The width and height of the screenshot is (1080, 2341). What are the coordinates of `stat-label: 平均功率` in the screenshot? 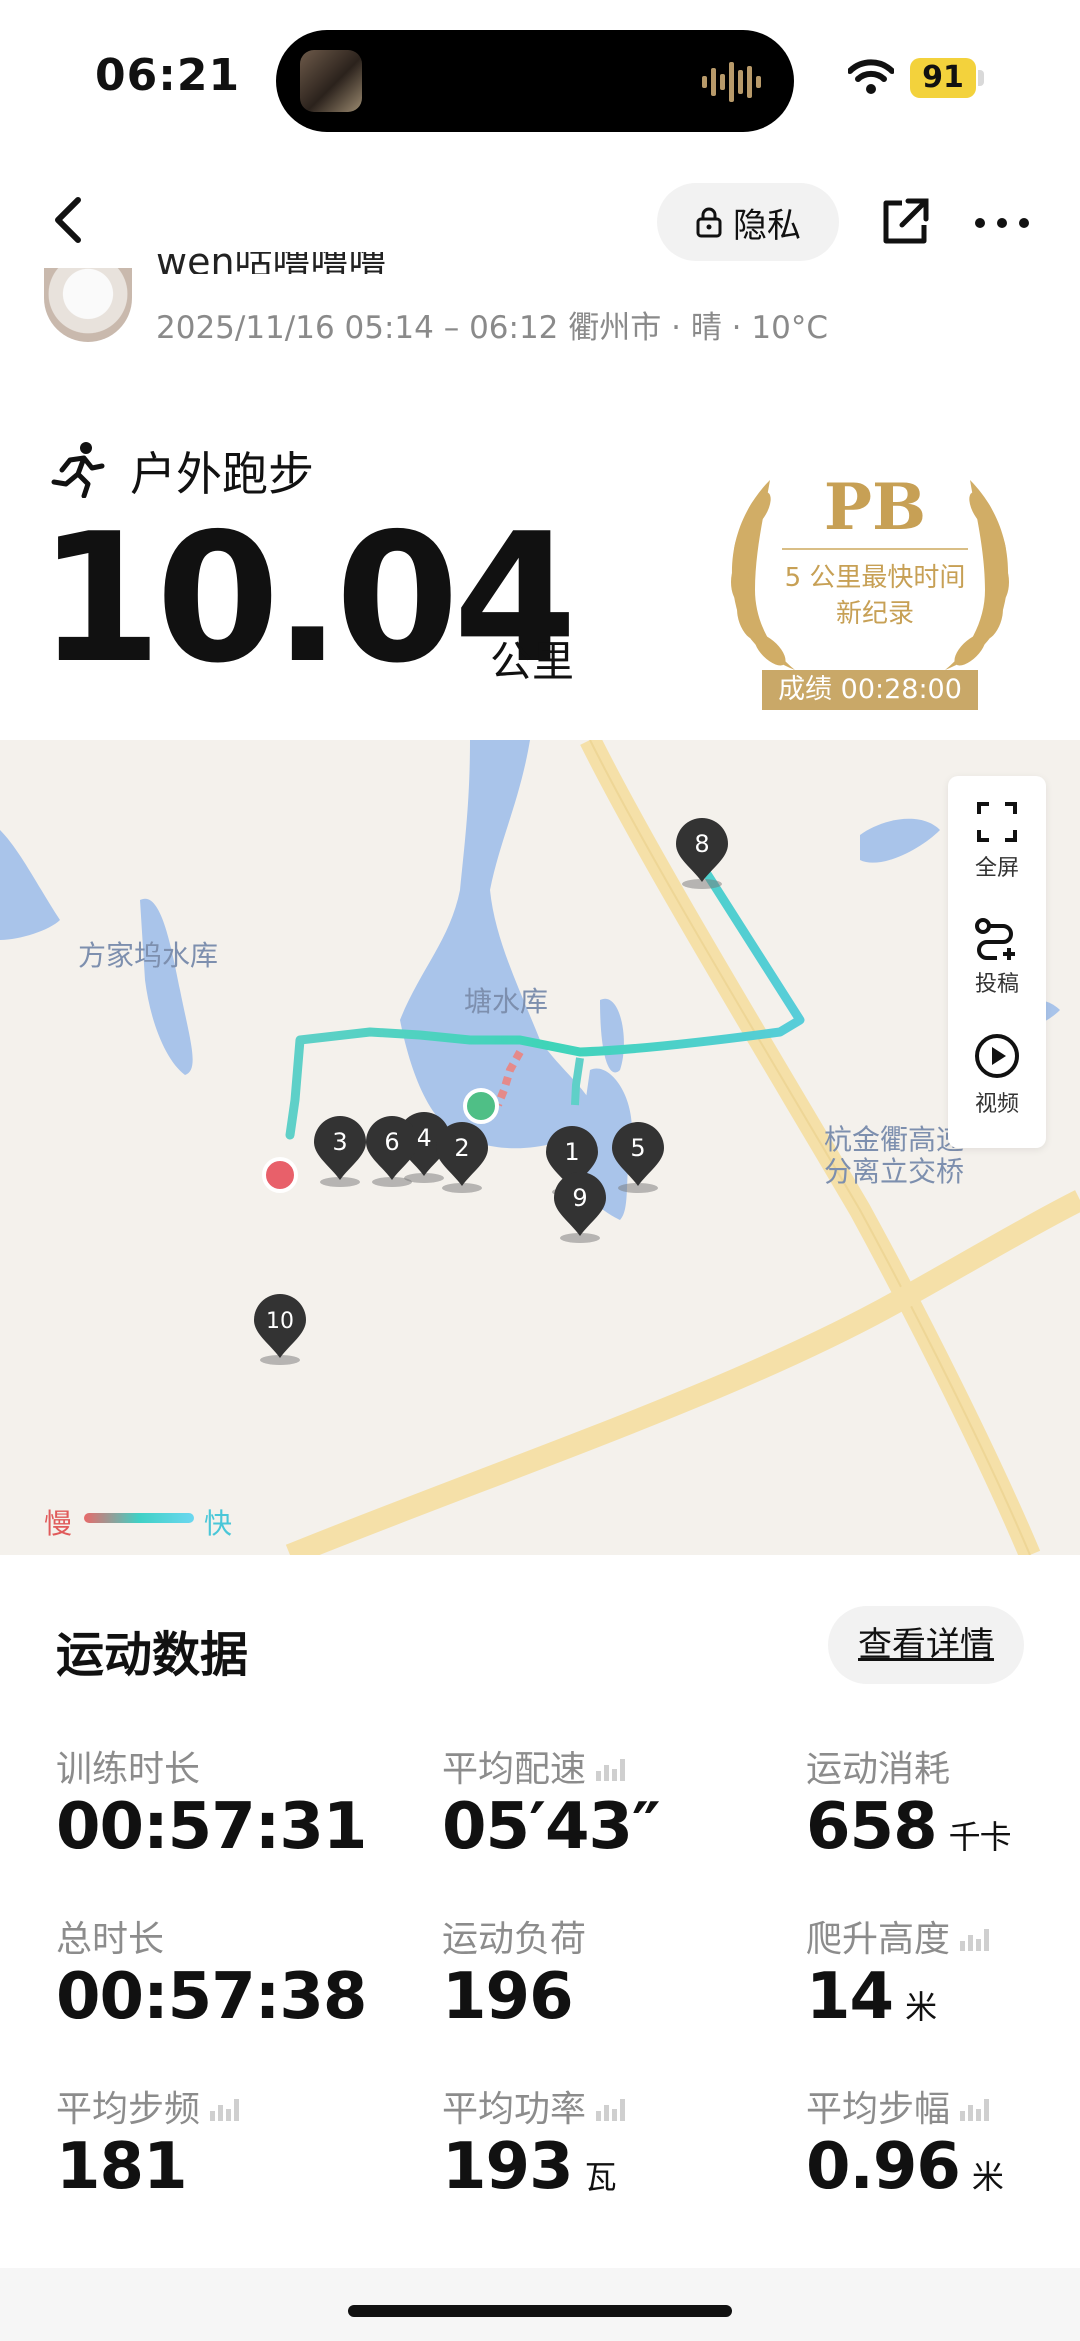 It's located at (535, 2106).